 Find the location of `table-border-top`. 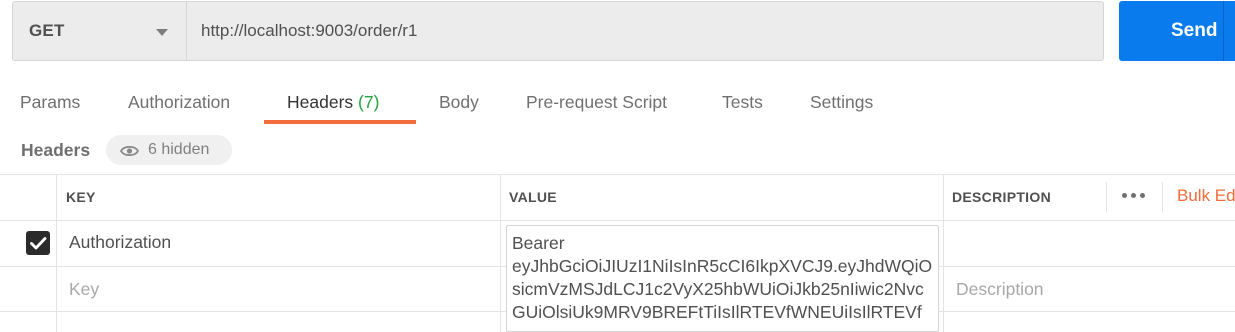

table-border-top is located at coordinates (617, 174).